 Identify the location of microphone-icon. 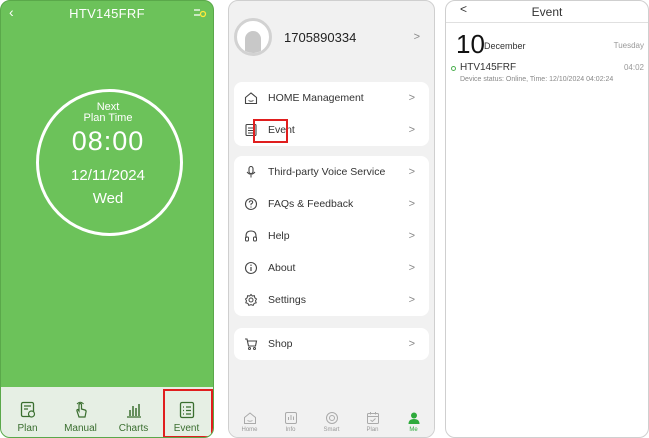
(251, 172).